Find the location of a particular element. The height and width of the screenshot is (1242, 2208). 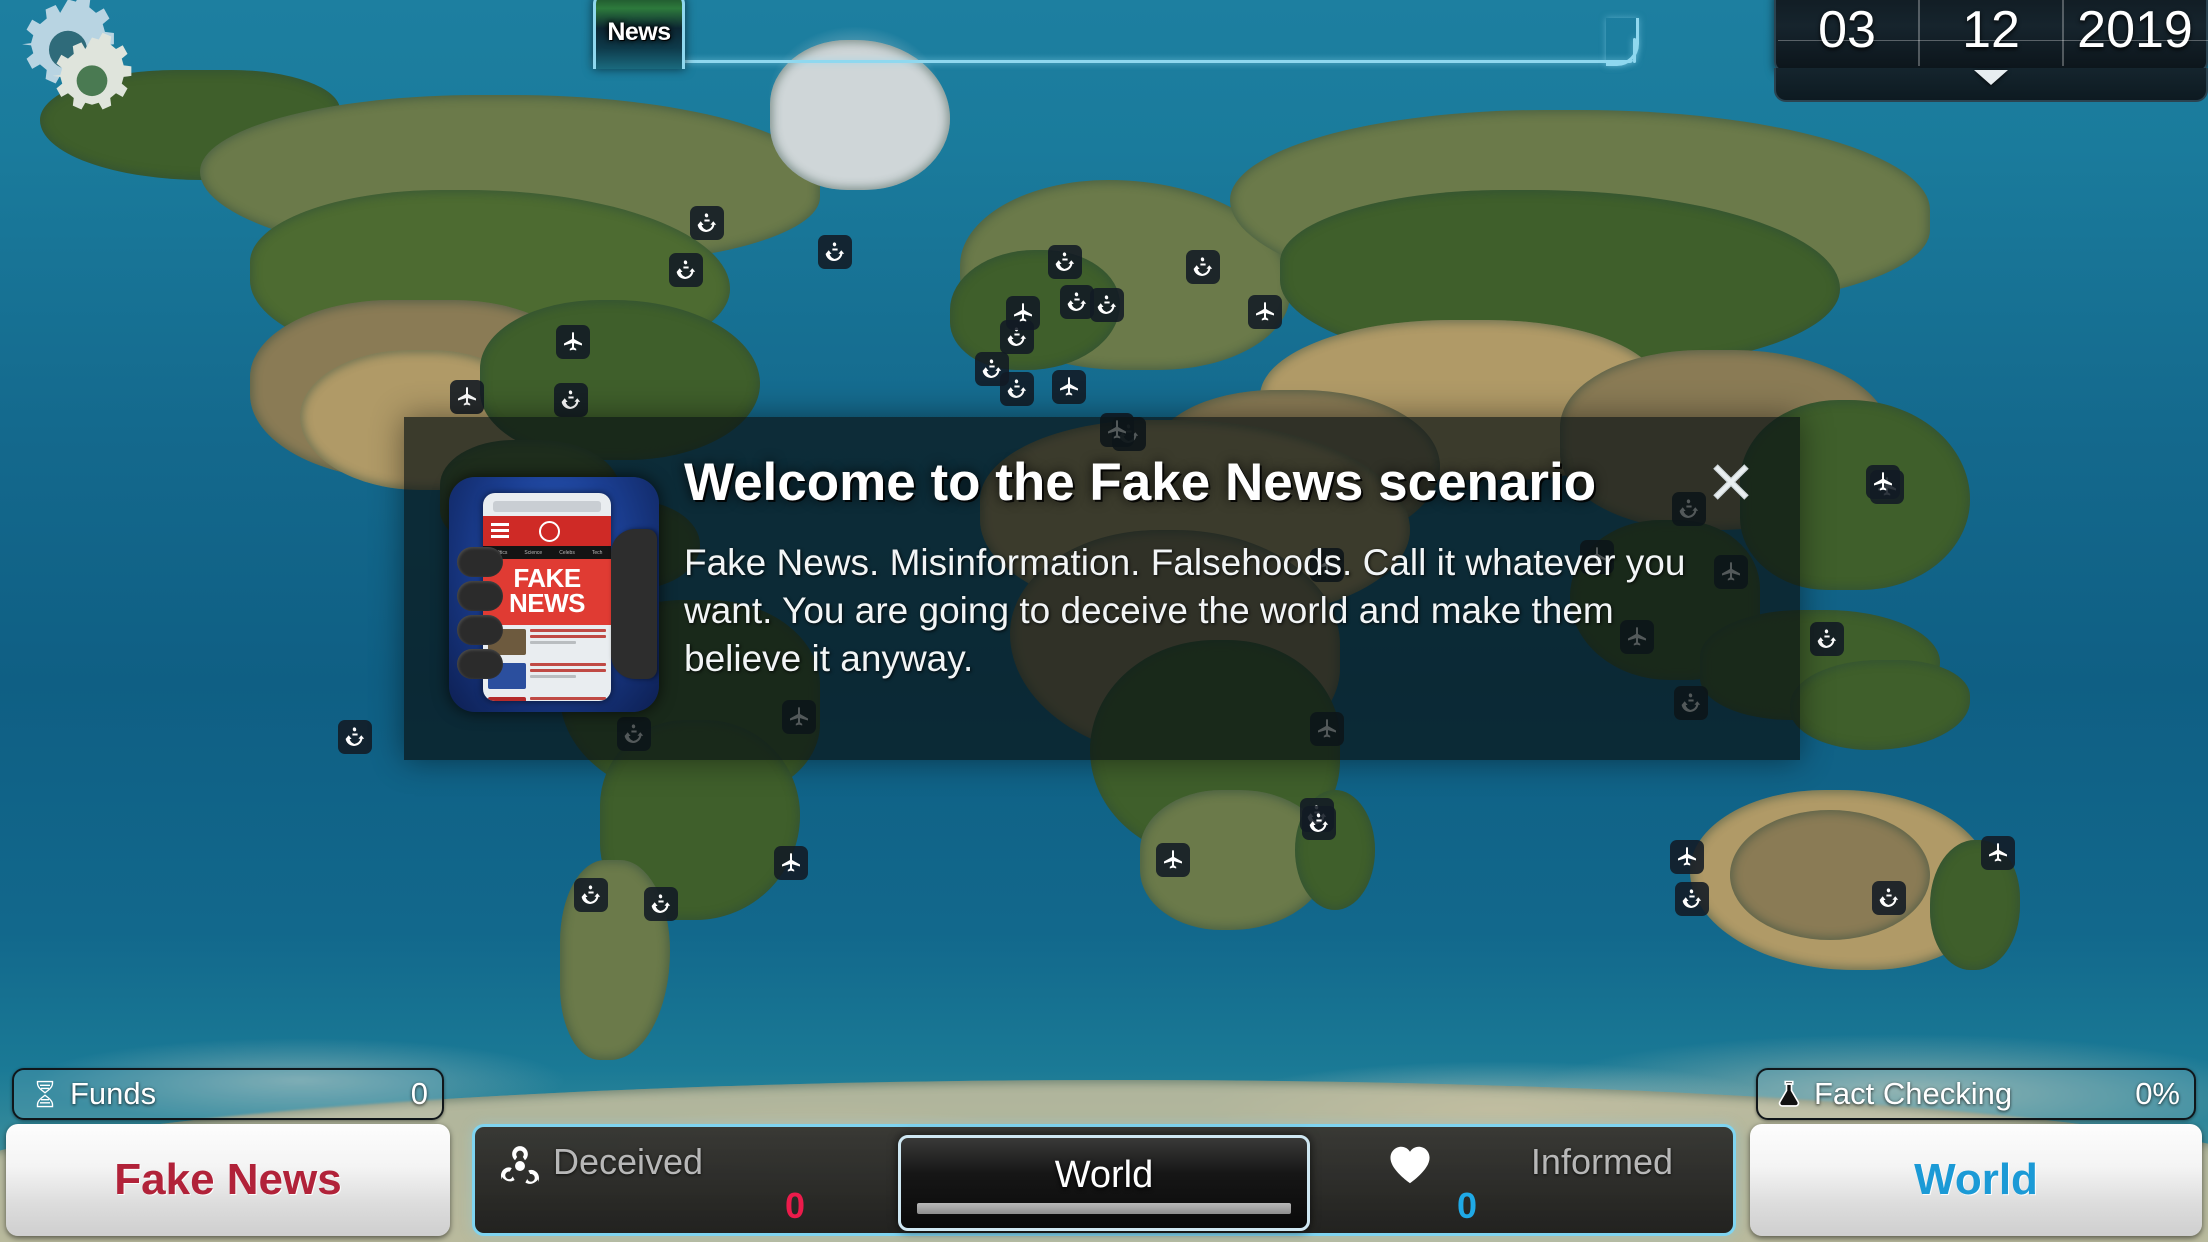

world-button: World is located at coordinates (1976, 1180).